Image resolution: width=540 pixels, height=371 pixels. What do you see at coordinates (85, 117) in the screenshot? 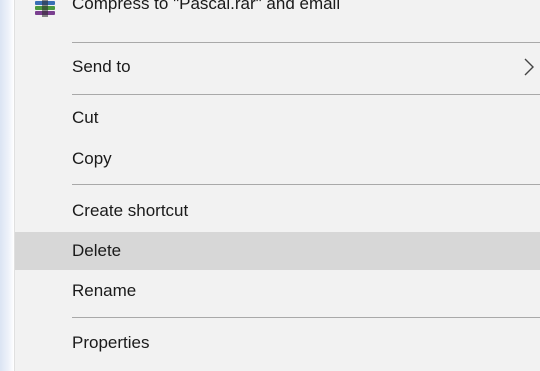
I see `menu-item-label: Cut` at bounding box center [85, 117].